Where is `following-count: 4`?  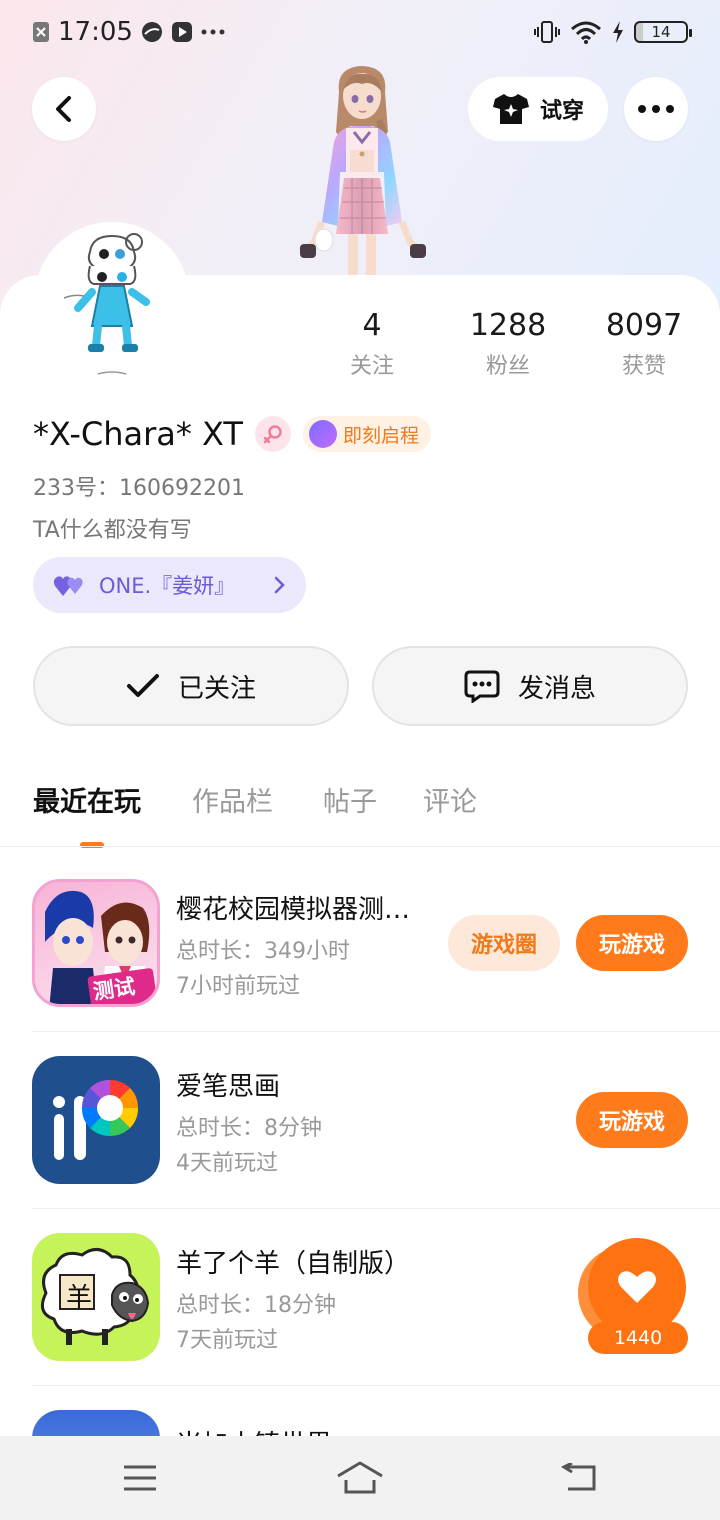 following-count: 4 is located at coordinates (372, 325).